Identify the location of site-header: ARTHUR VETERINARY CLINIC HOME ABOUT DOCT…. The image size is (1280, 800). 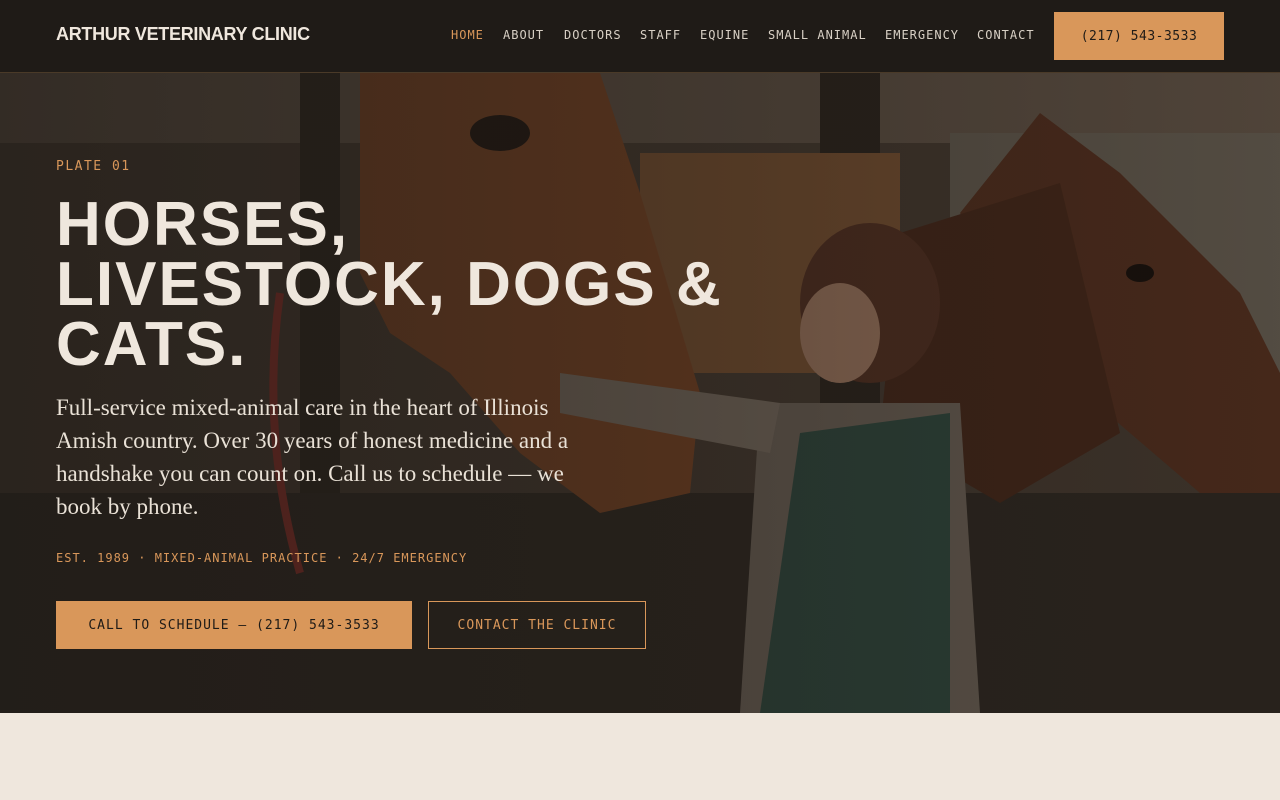
(640, 36).